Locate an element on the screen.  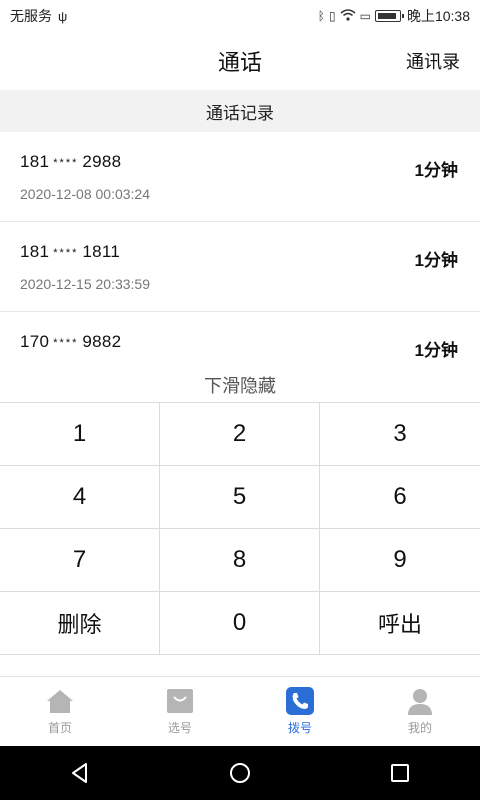
call-number: 181 **** 1811 is located at coordinates (70, 251).